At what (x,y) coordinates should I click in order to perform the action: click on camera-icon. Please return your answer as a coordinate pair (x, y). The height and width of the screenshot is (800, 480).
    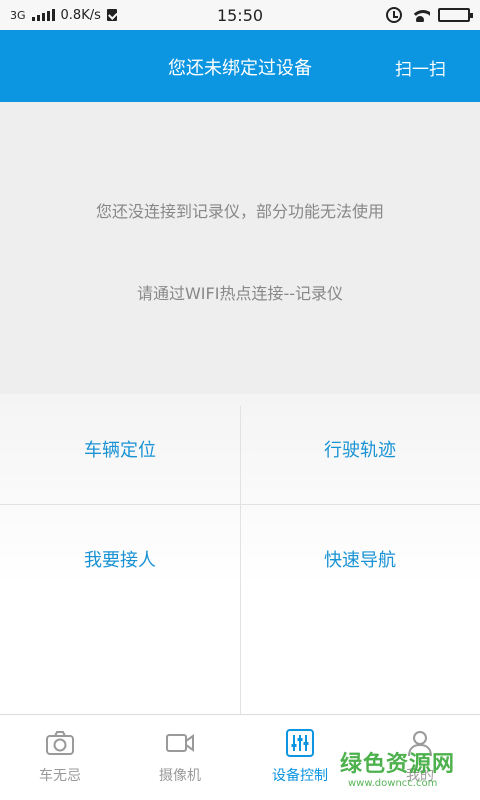
    Looking at the image, I should click on (60, 743).